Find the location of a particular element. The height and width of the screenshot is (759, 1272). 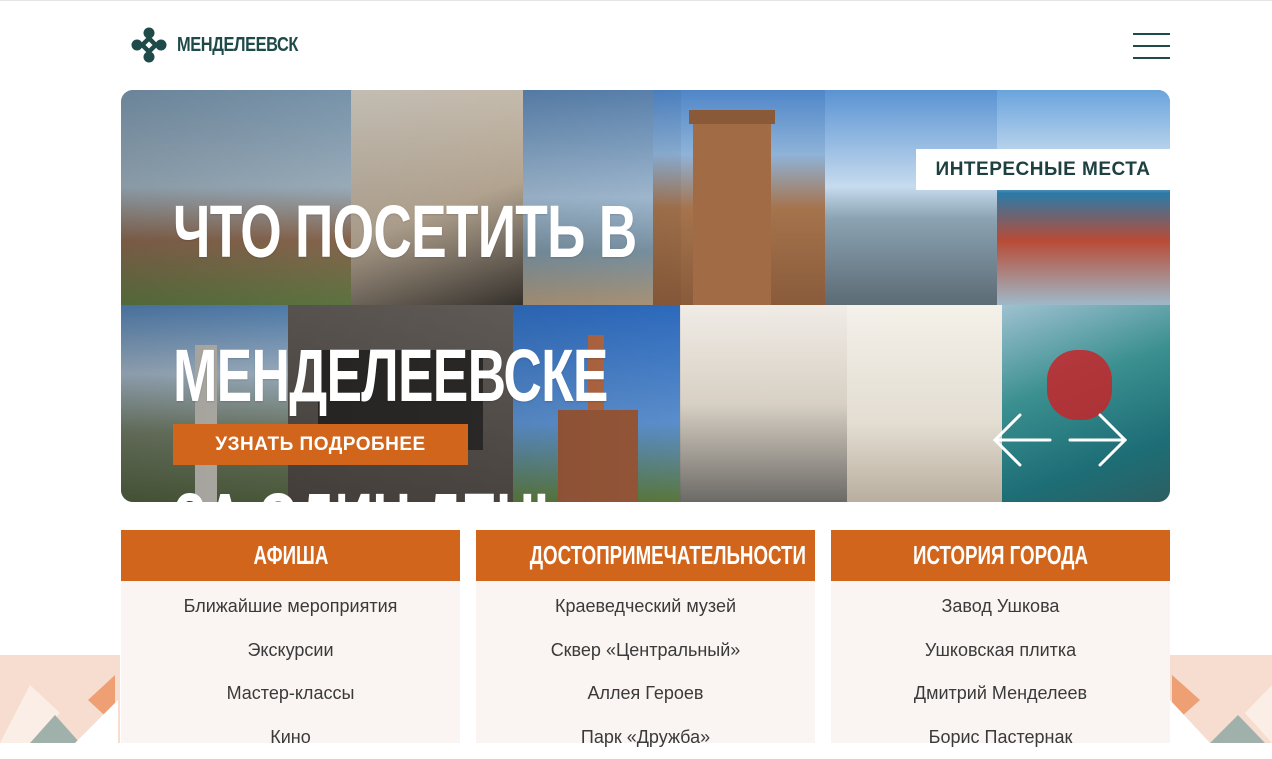

category-badge: ИНТЕРЕСНЫЕ МЕСТА is located at coordinates (1043, 169).